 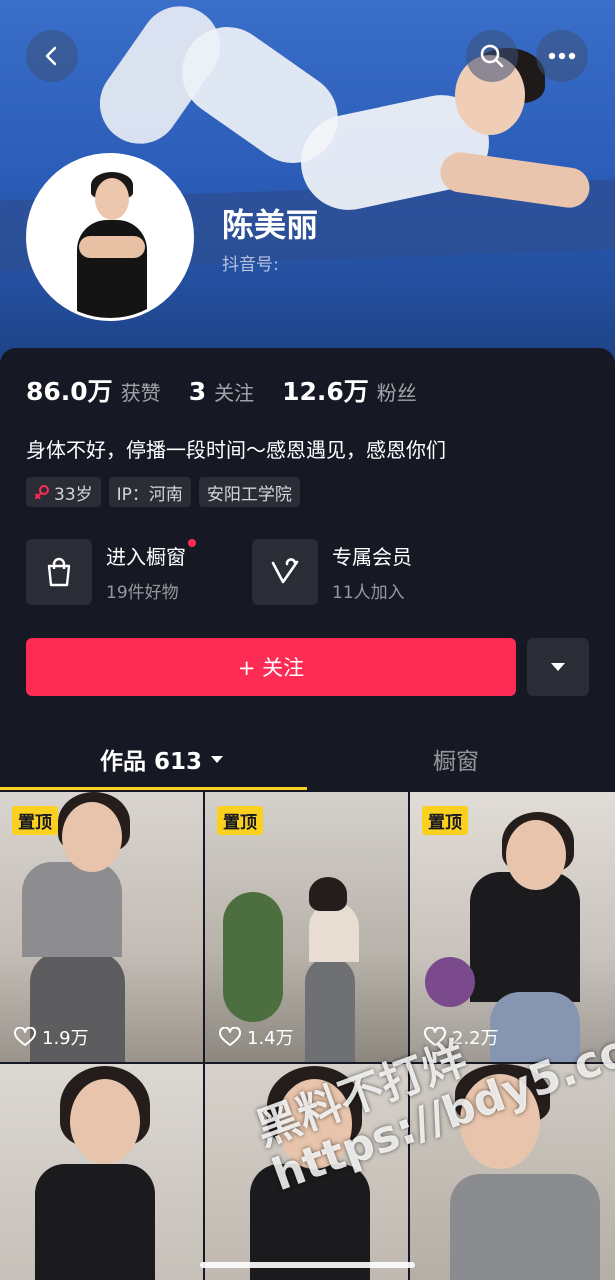 What do you see at coordinates (307, 1265) in the screenshot?
I see `home-indicator` at bounding box center [307, 1265].